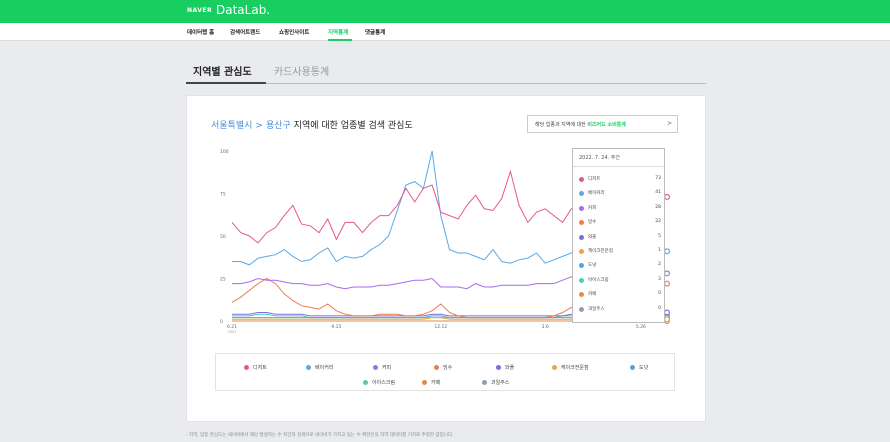  I want to click on tooltip-row: 도넛 2, so click(620, 266).